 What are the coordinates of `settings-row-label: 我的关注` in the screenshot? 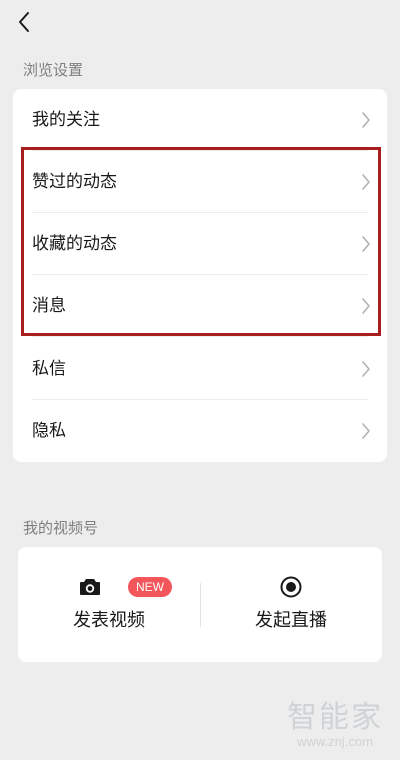 It's located at (66, 120).